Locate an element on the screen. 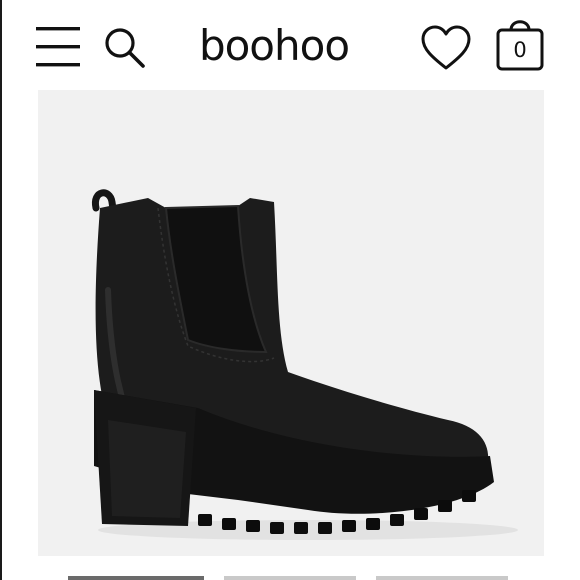 Image resolution: width=580 pixels, height=580 pixels. search-icon is located at coordinates (125, 48).